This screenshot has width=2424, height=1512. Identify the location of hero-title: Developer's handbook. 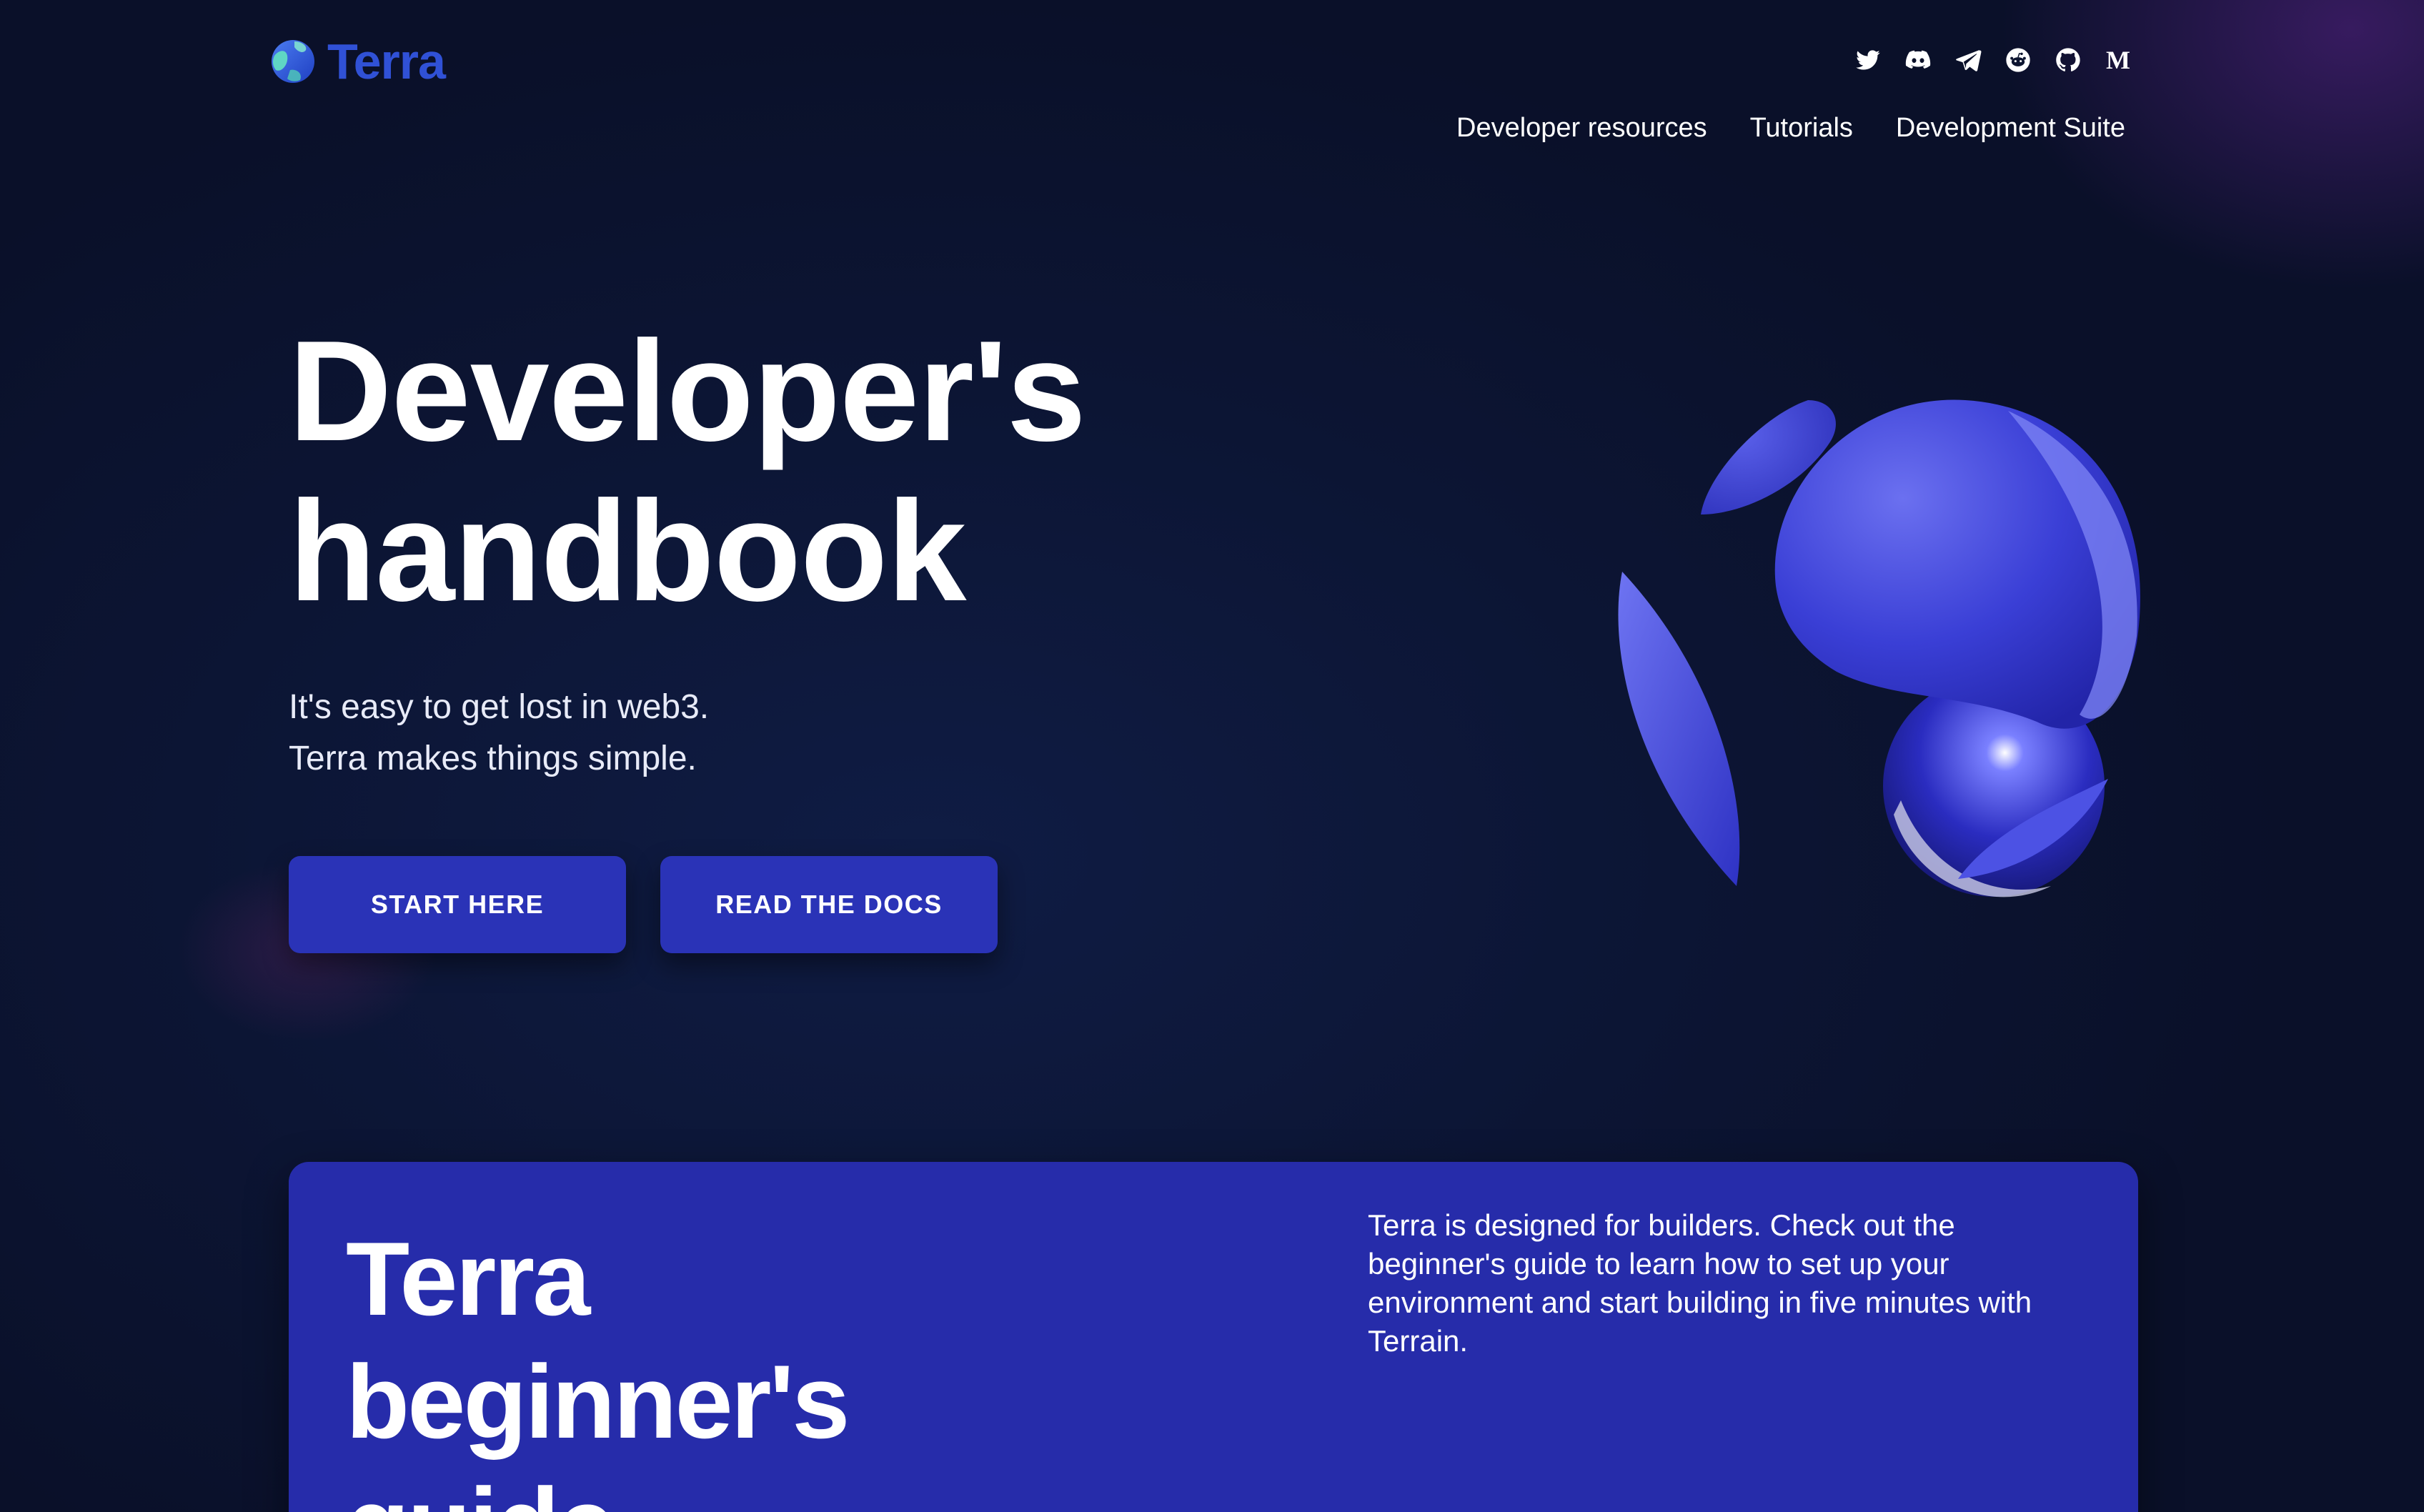
(789, 472).